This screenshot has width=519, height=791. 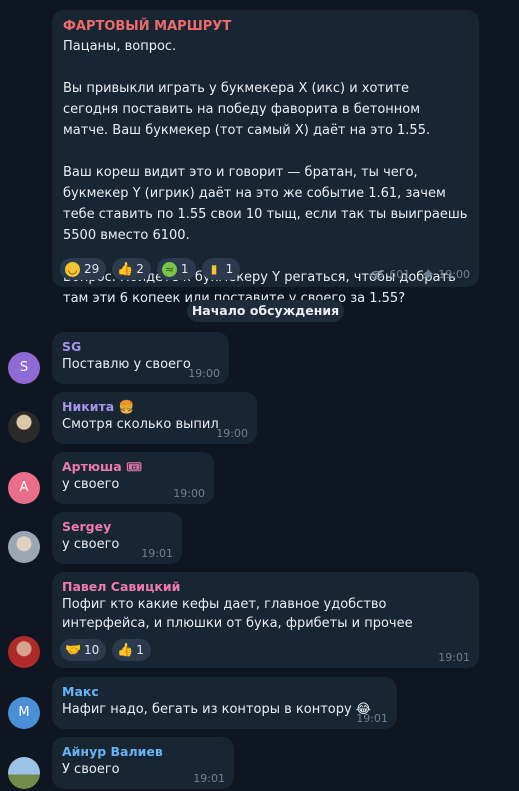 What do you see at coordinates (143, 752) in the screenshot?
I see `sender-name: Айнур Валиев` at bounding box center [143, 752].